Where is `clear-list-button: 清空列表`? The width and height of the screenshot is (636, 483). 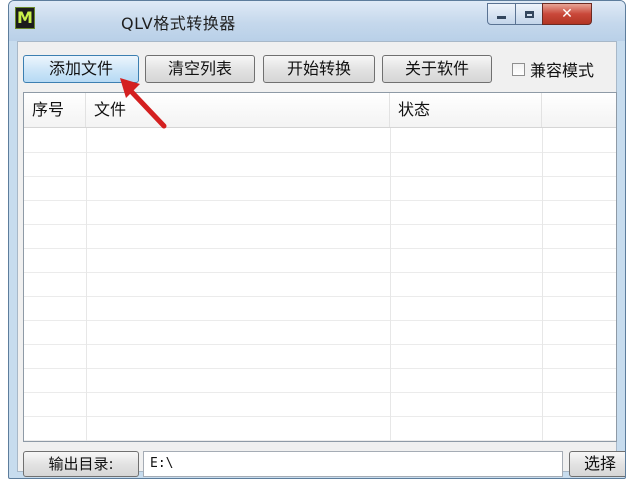
clear-list-button: 清空列表 is located at coordinates (200, 69).